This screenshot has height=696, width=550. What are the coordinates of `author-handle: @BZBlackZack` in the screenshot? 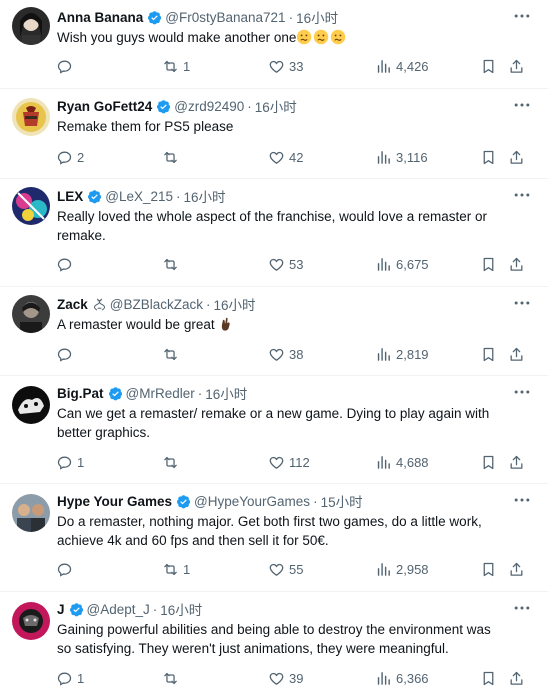 It's located at (156, 304).